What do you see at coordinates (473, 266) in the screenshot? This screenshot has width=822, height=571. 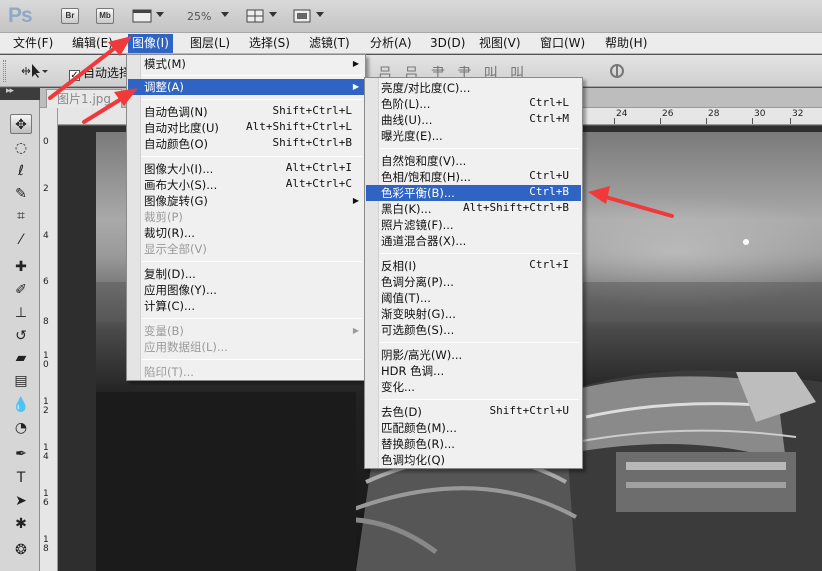 I see `menu-item-invert: 反相(I) Ctrl+I` at bounding box center [473, 266].